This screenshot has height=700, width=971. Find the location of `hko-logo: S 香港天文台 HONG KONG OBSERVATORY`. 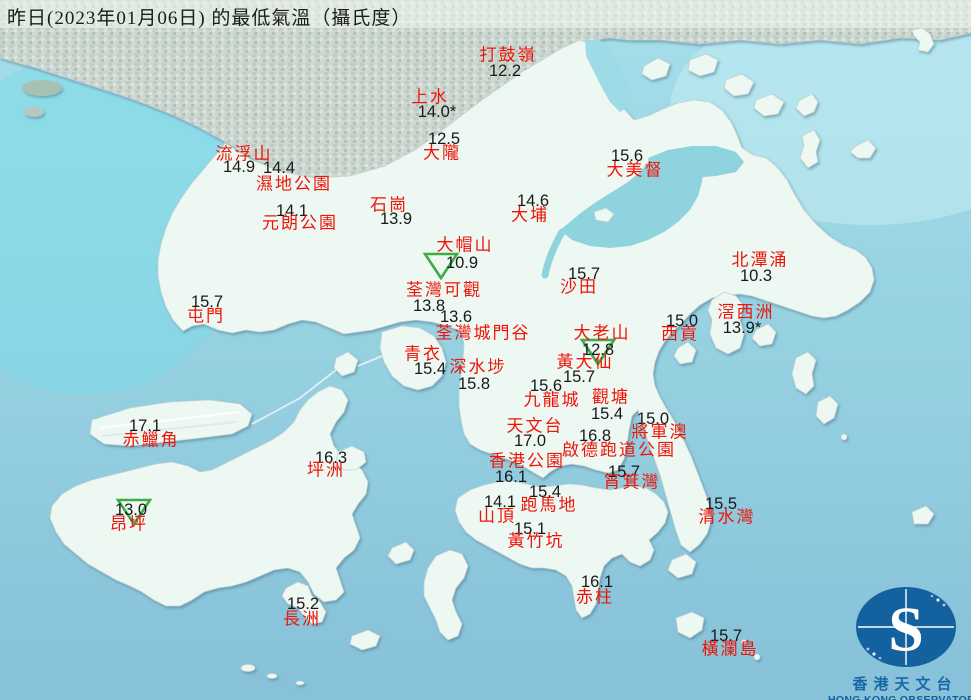

hko-logo: S 香港天文台 HONG KONG OBSERVATORY is located at coordinates (895, 642).